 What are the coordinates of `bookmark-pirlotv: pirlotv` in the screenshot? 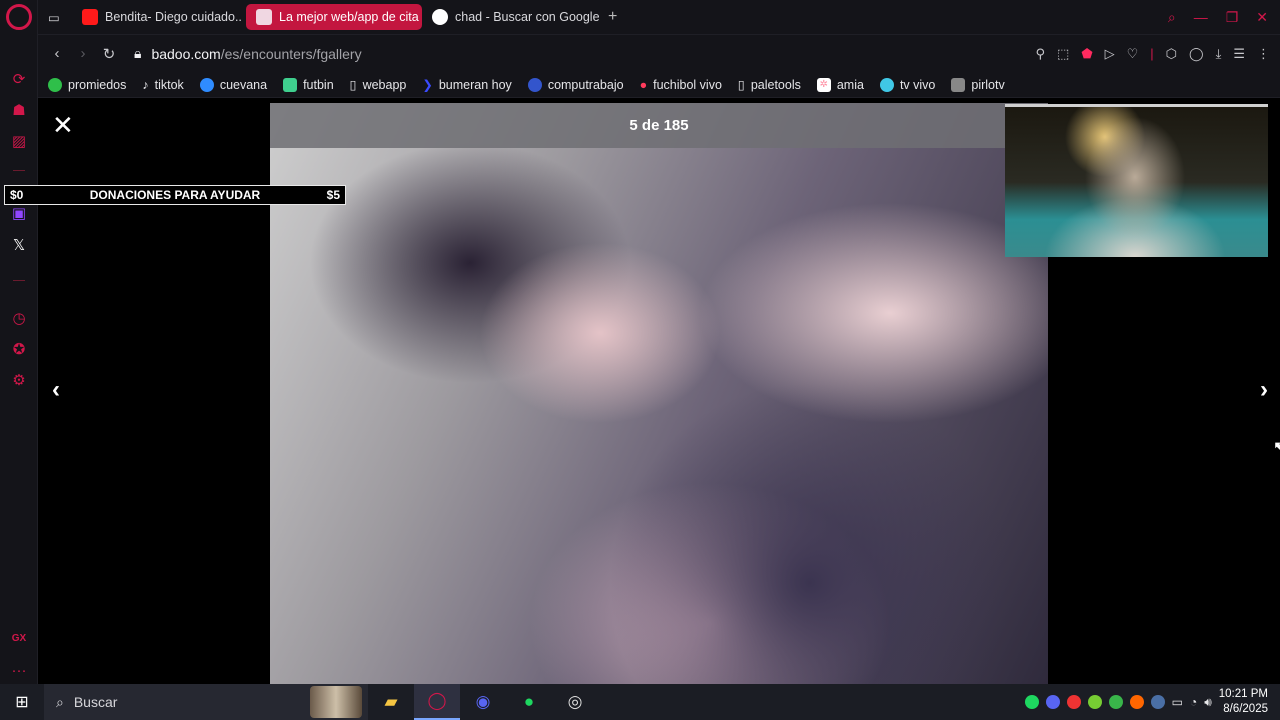 It's located at (978, 84).